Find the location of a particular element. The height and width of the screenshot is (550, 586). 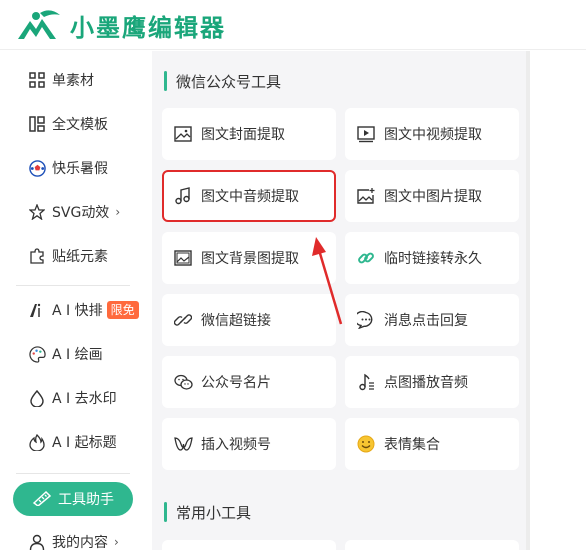

sidebar-item-full-template: 全文模板 is located at coordinates (68, 124).